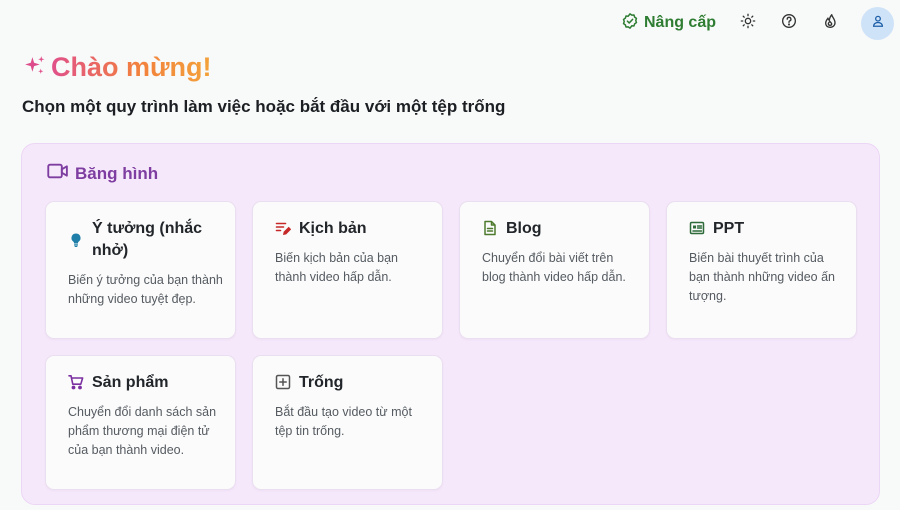 This screenshot has width=900, height=510. I want to click on welcome-heading: Chào mừng!, so click(117, 67).